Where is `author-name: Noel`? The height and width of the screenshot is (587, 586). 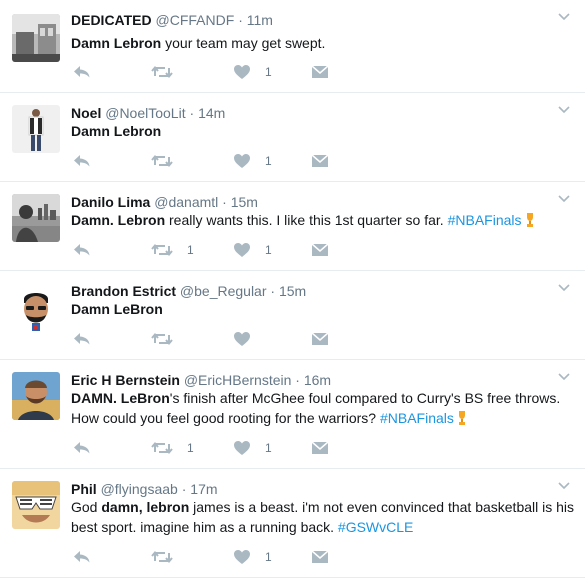 author-name: Noel is located at coordinates (86, 113).